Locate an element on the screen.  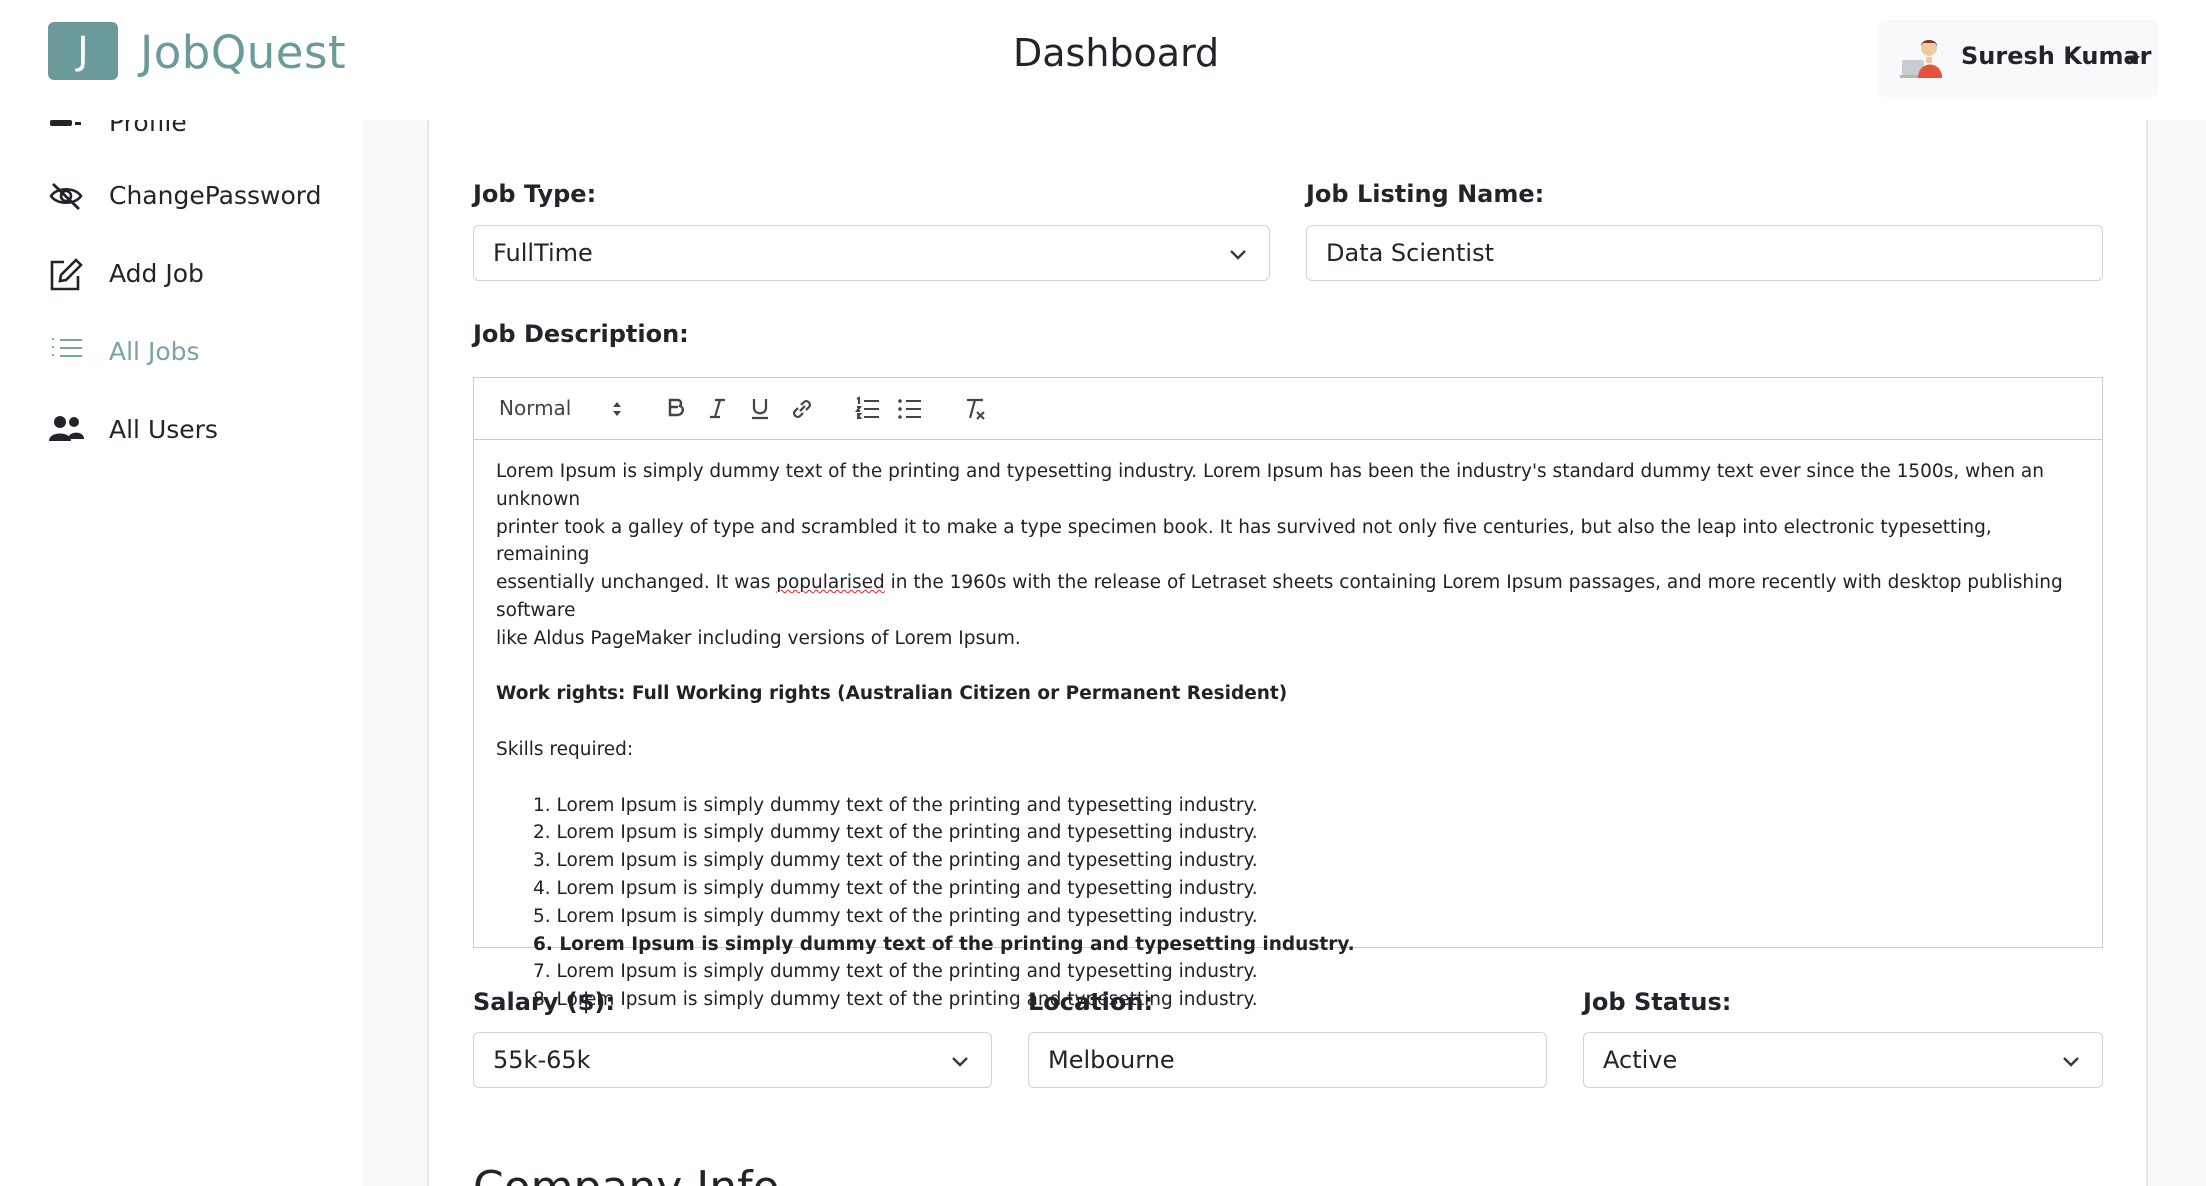
salary-label: Salary ($): is located at coordinates (544, 1002).